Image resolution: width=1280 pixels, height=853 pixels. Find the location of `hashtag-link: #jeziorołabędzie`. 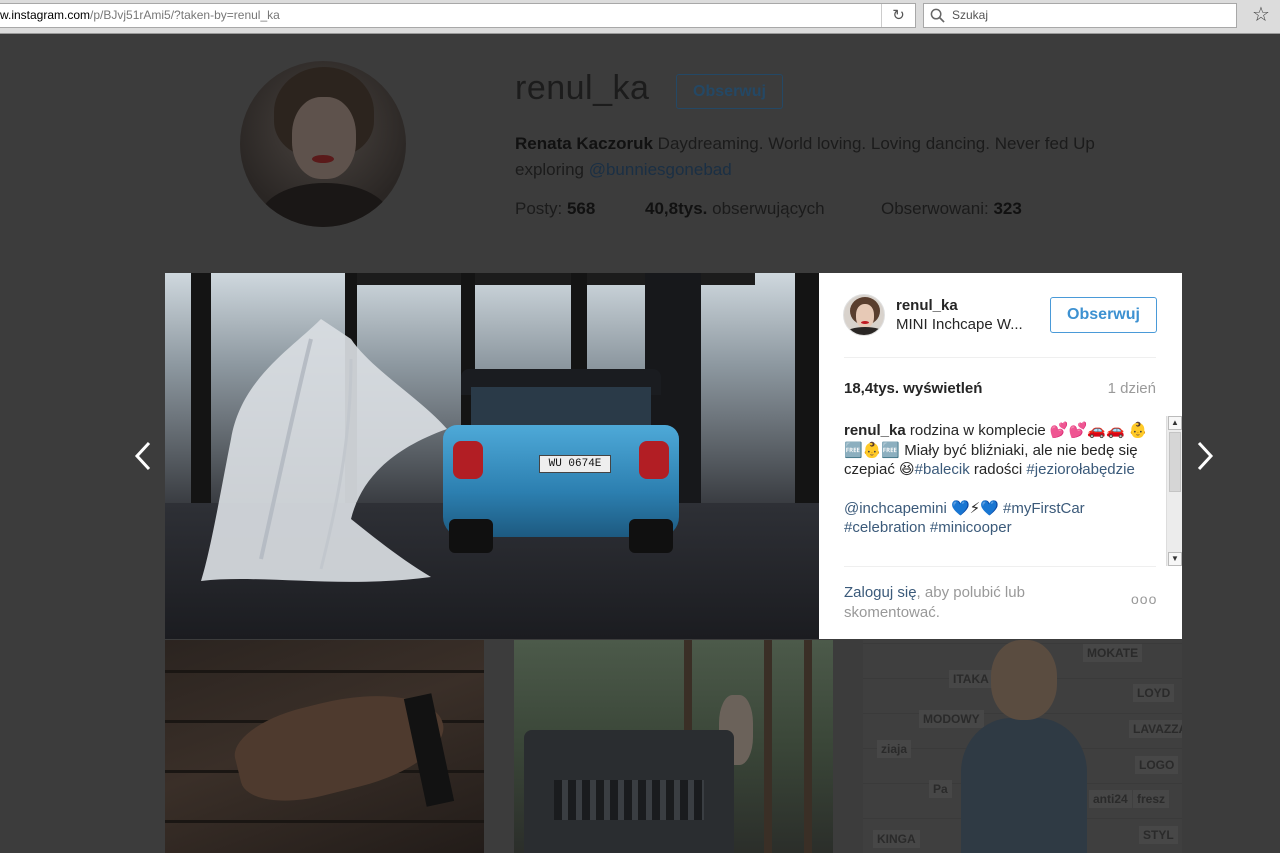

hashtag-link: #jeziorołabędzie is located at coordinates (1080, 469).